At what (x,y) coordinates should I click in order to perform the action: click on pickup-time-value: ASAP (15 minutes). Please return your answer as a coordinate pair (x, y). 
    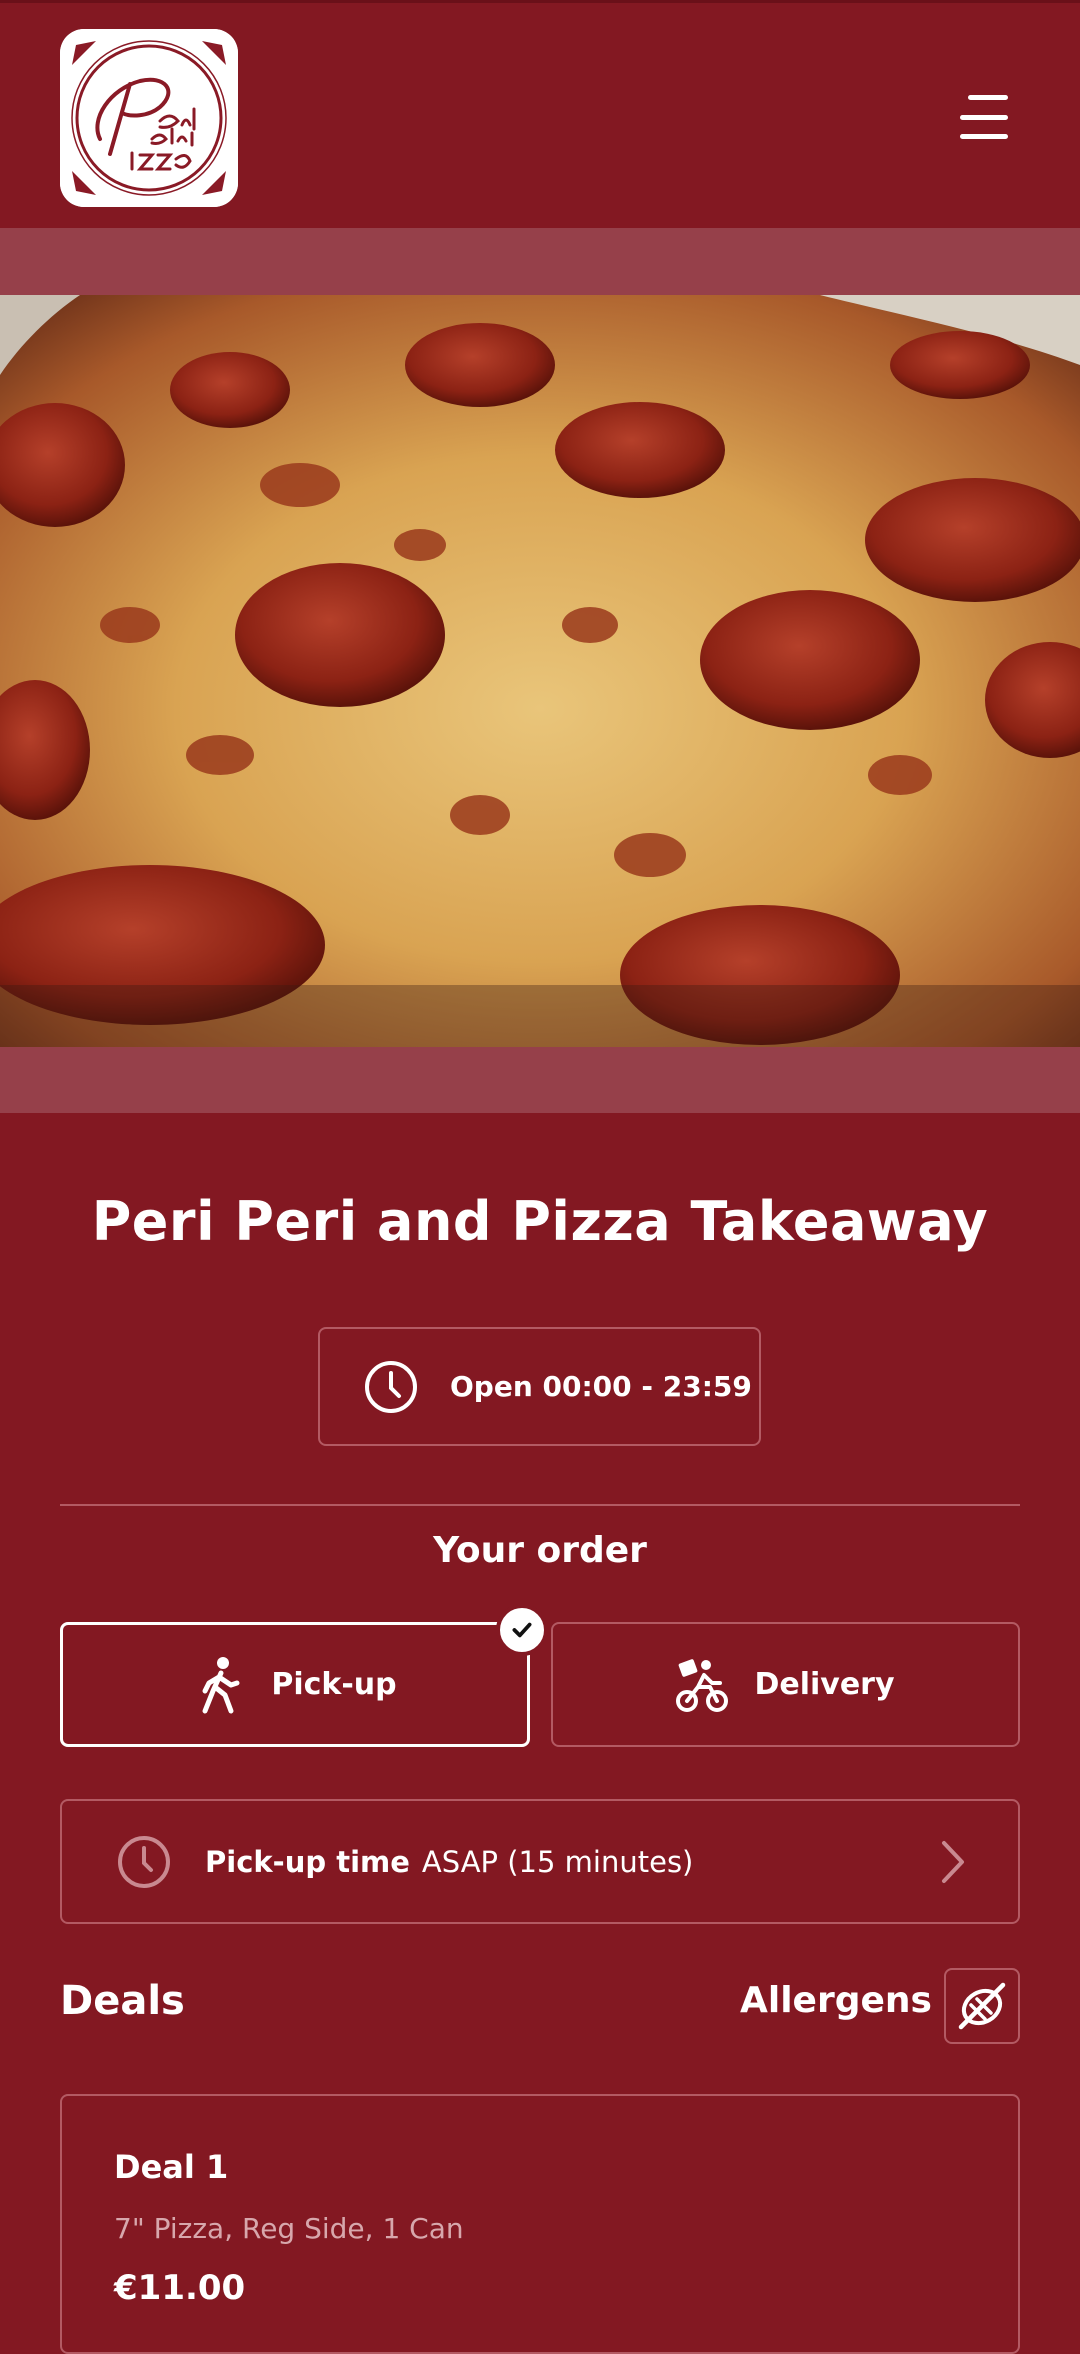
    Looking at the image, I should click on (557, 1861).